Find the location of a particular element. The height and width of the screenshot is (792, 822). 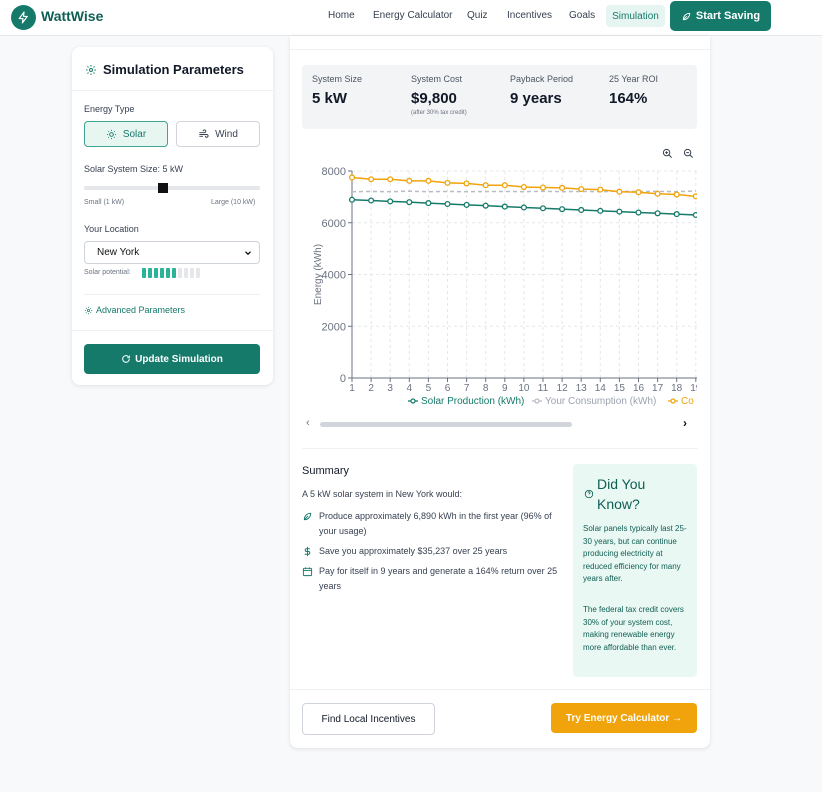

refresh-icon is located at coordinates (126, 359).